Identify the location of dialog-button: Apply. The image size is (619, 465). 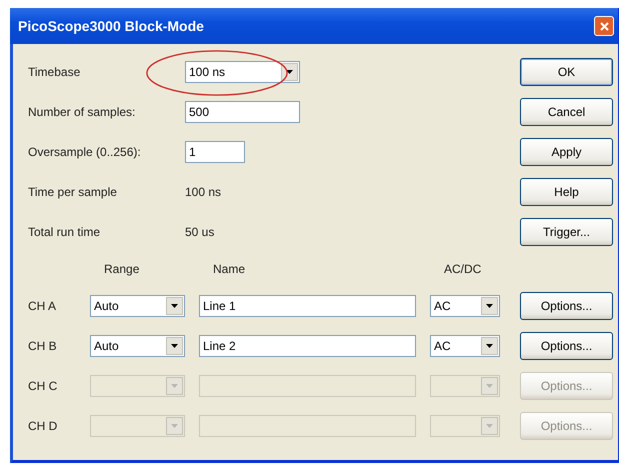
(566, 152).